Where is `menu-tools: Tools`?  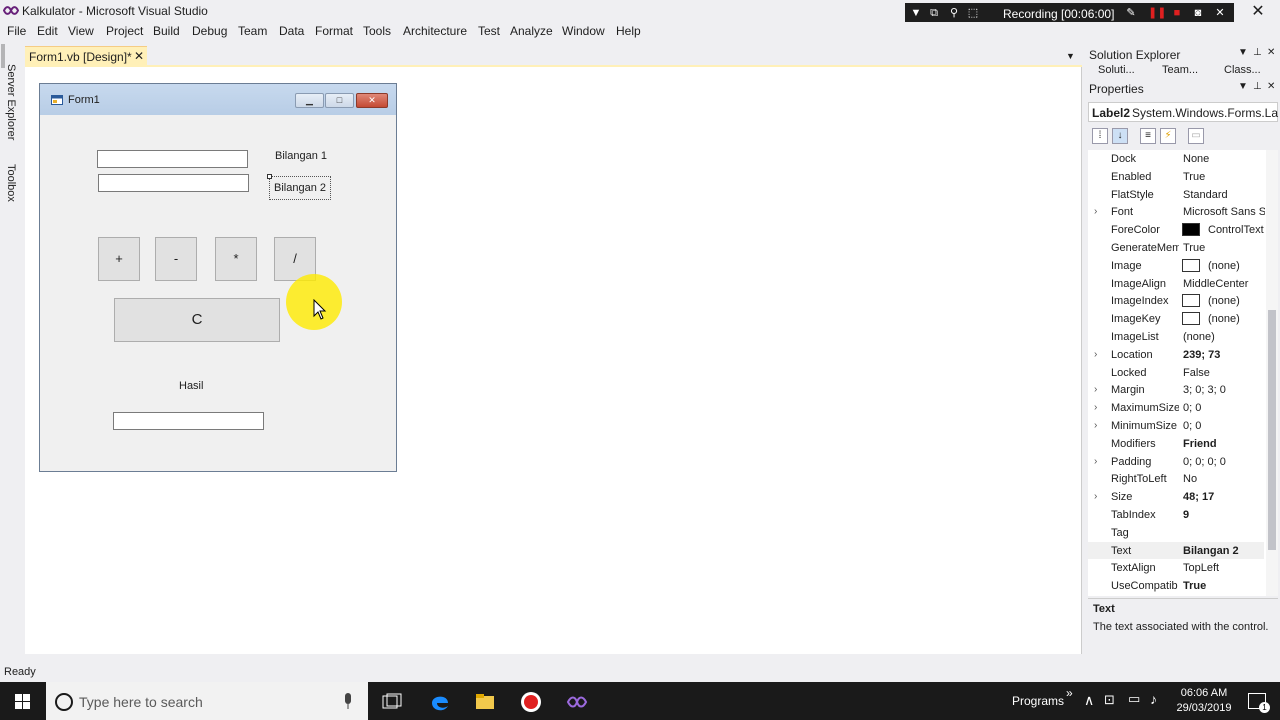 menu-tools: Tools is located at coordinates (377, 31).